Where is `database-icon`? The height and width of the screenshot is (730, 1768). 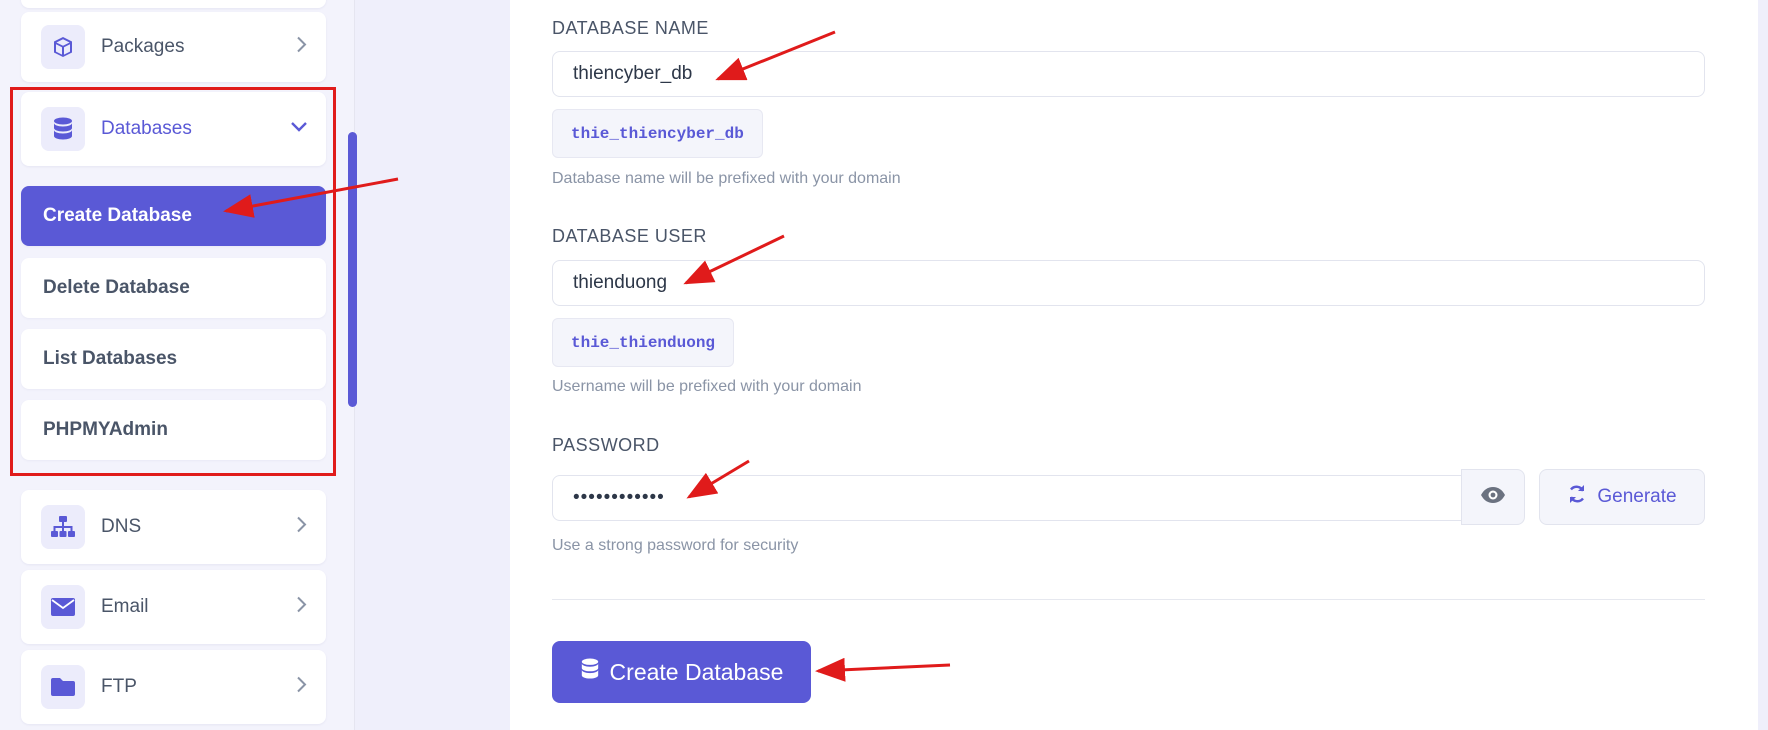
database-icon is located at coordinates (590, 672).